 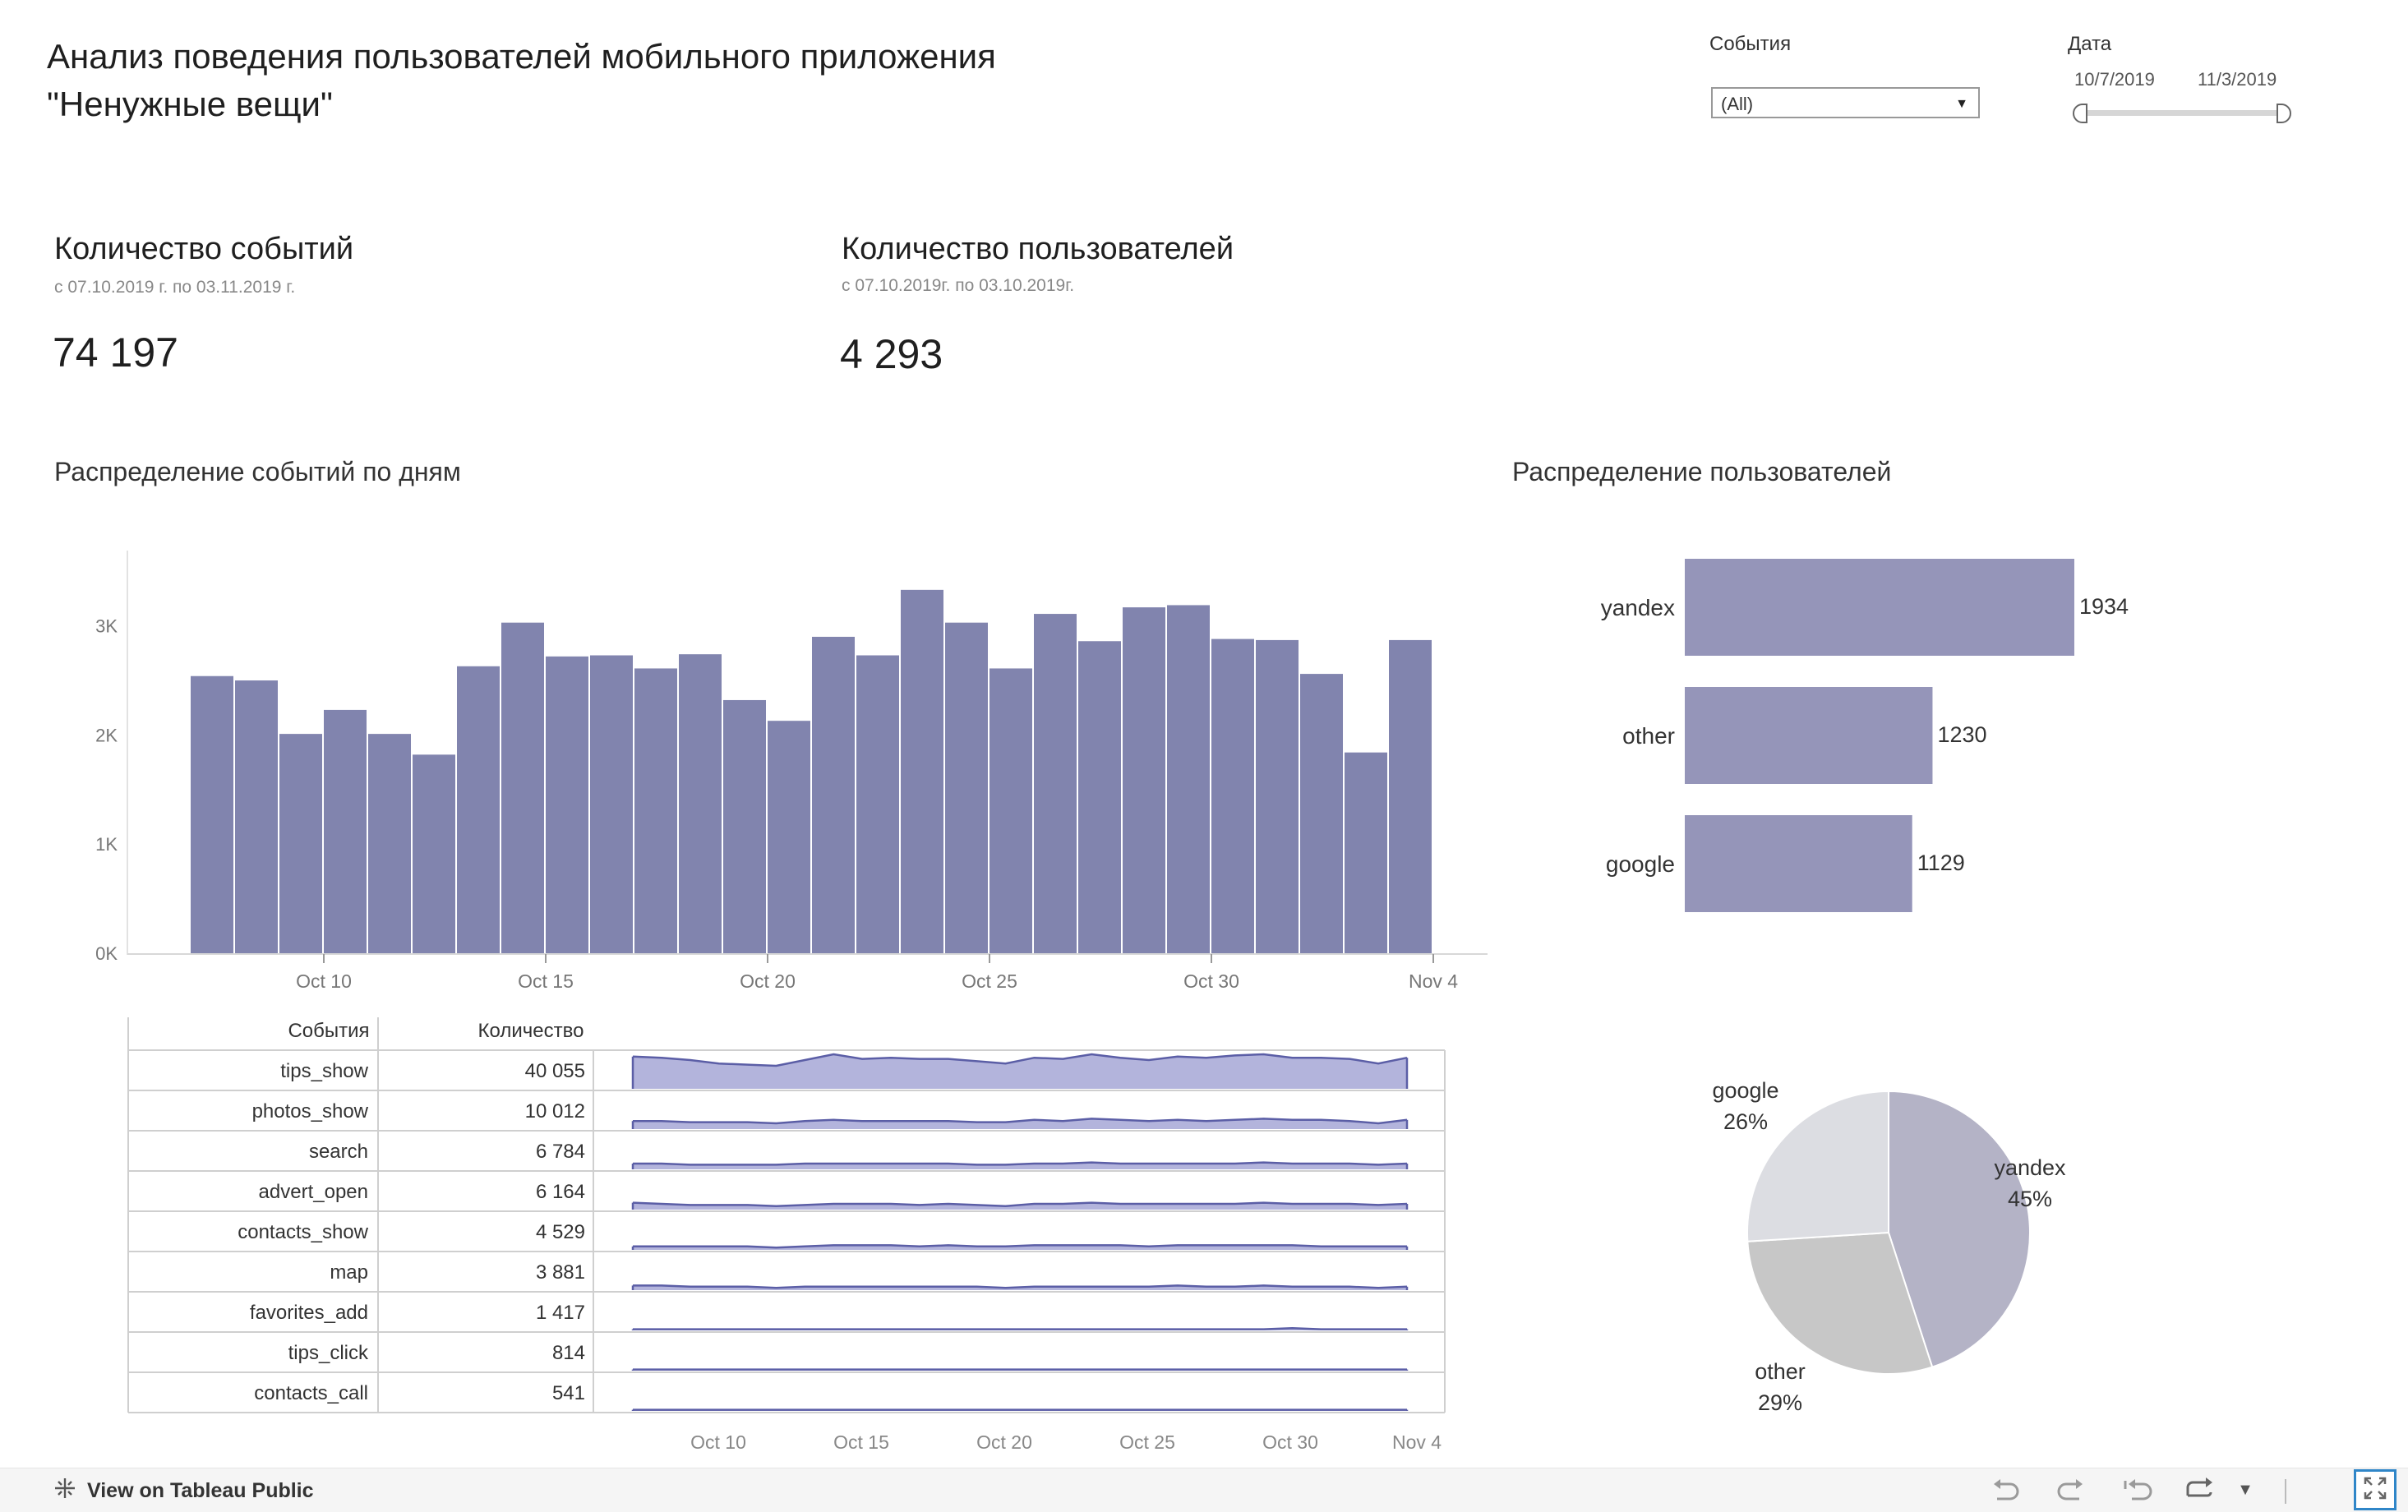 I want to click on x-tick-label: Oct 25, so click(x=989, y=981).